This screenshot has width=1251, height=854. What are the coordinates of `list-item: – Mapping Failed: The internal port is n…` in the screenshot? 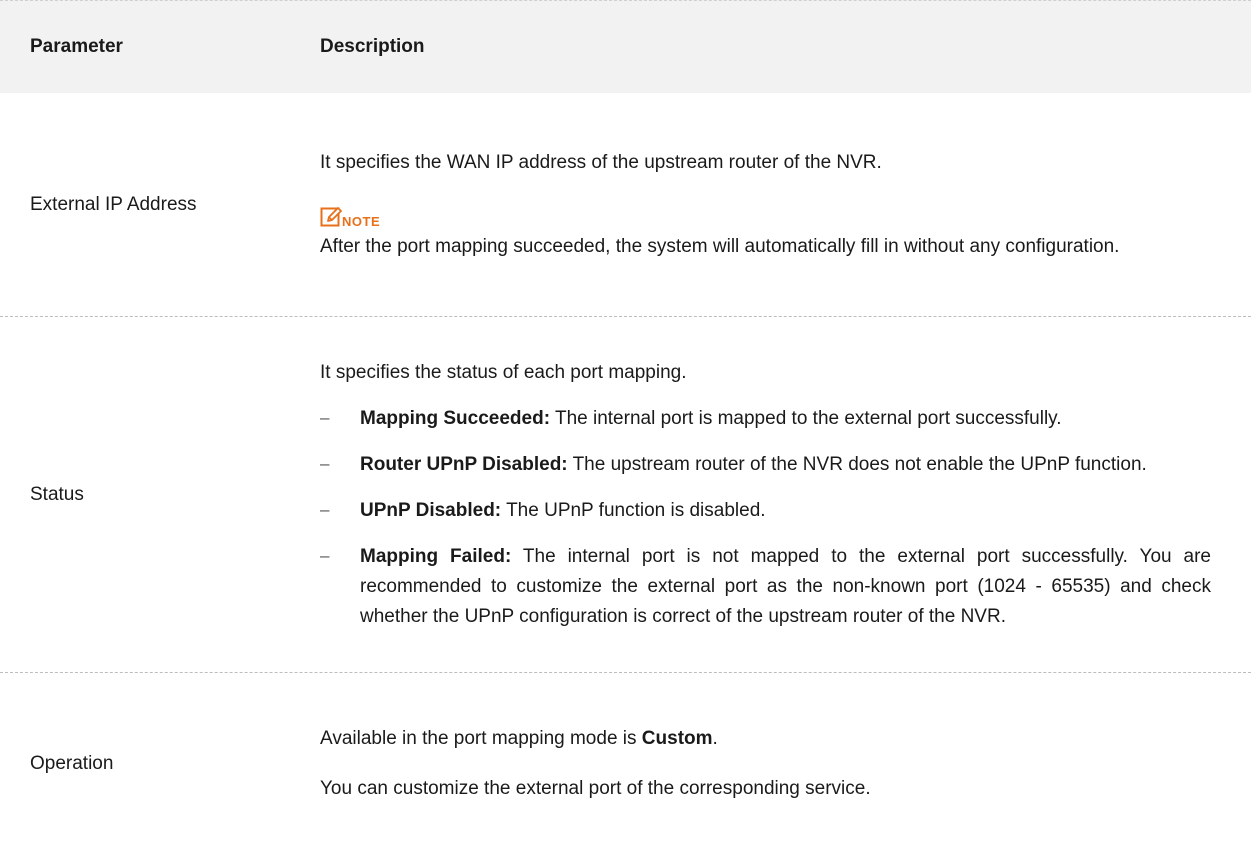 It's located at (765, 587).